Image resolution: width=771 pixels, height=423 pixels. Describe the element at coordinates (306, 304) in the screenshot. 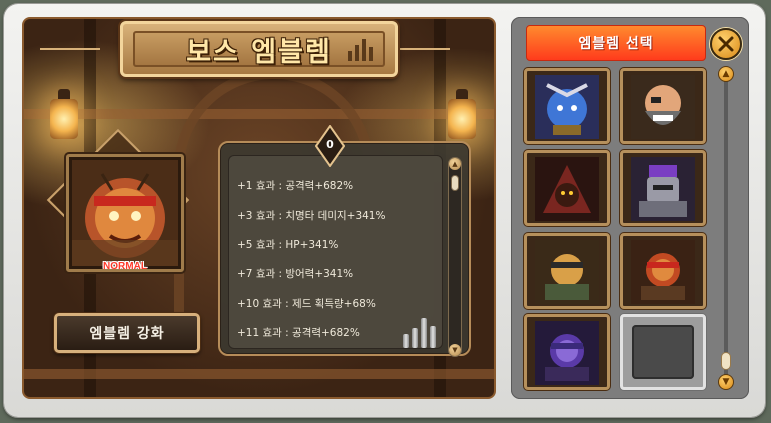

I see `effect-row: +10 효과 : 제드 획득량+68%` at that location.